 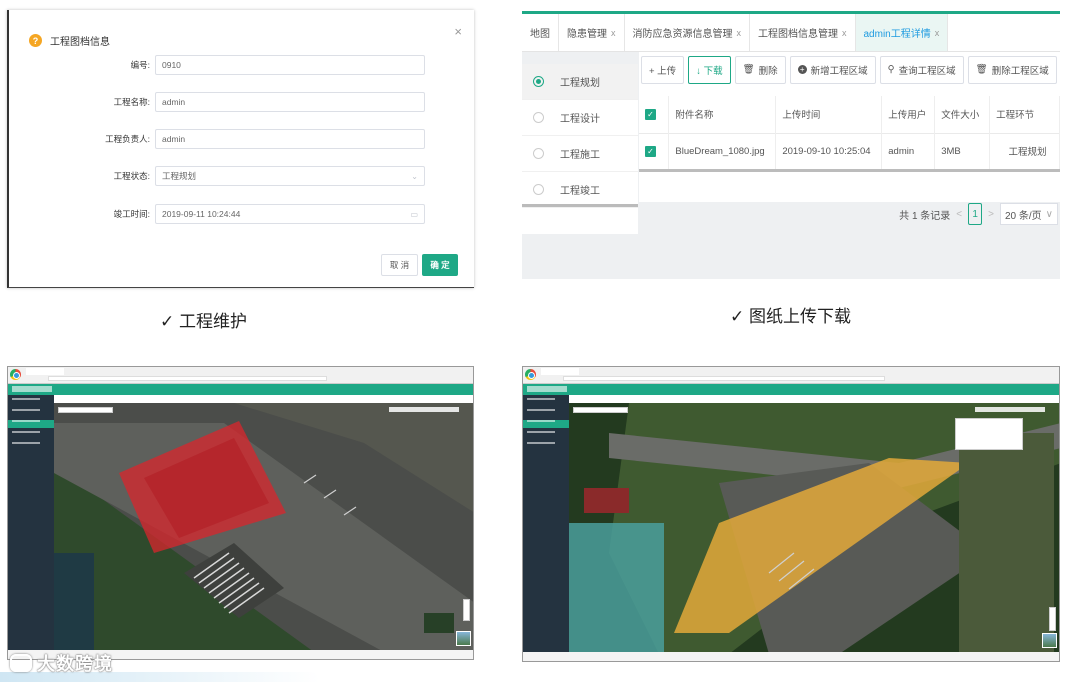 What do you see at coordinates (921, 69) in the screenshot?
I see `query-area-button: ⚲ 查询工程区域` at bounding box center [921, 69].